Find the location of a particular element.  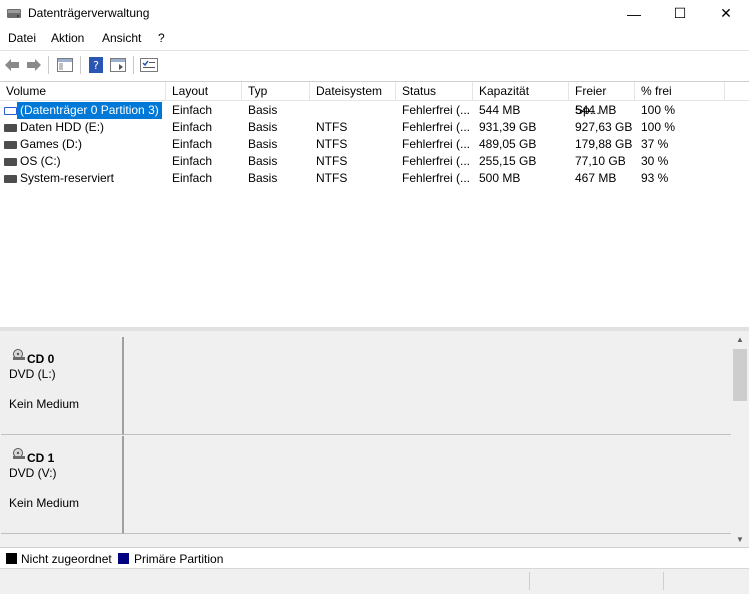

disk-name: CD 0 is located at coordinates (41, 359).